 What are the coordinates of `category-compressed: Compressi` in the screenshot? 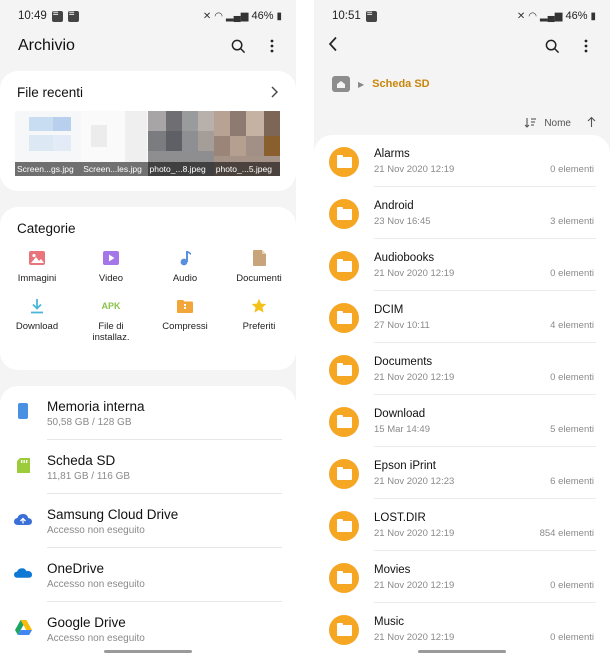 It's located at (185, 319).